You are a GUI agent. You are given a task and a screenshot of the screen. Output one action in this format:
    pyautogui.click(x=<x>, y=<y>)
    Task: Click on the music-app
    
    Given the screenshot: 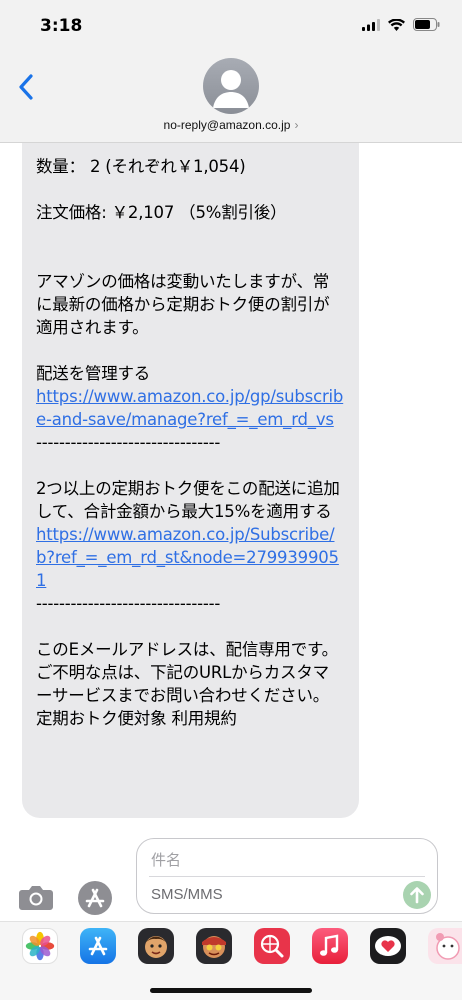 What is the action you would take?
    pyautogui.click(x=330, y=946)
    